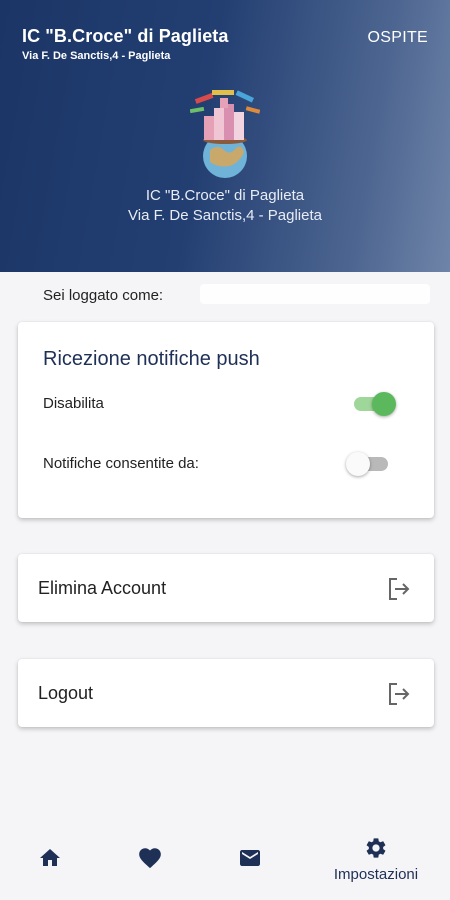 This screenshot has width=450, height=900. Describe the element at coordinates (103, 295) in the screenshot. I see `logged-as-label: Sei loggato come:` at that location.